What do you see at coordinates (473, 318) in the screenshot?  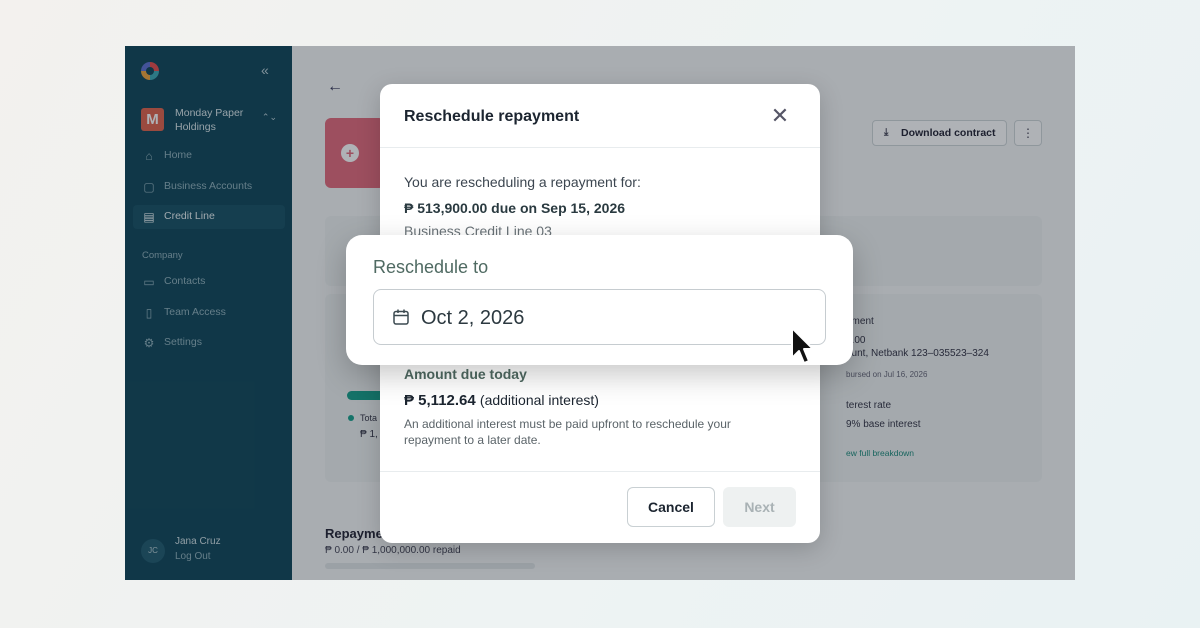 I see `reschedule-date-value: Oct 2, 2026` at bounding box center [473, 318].